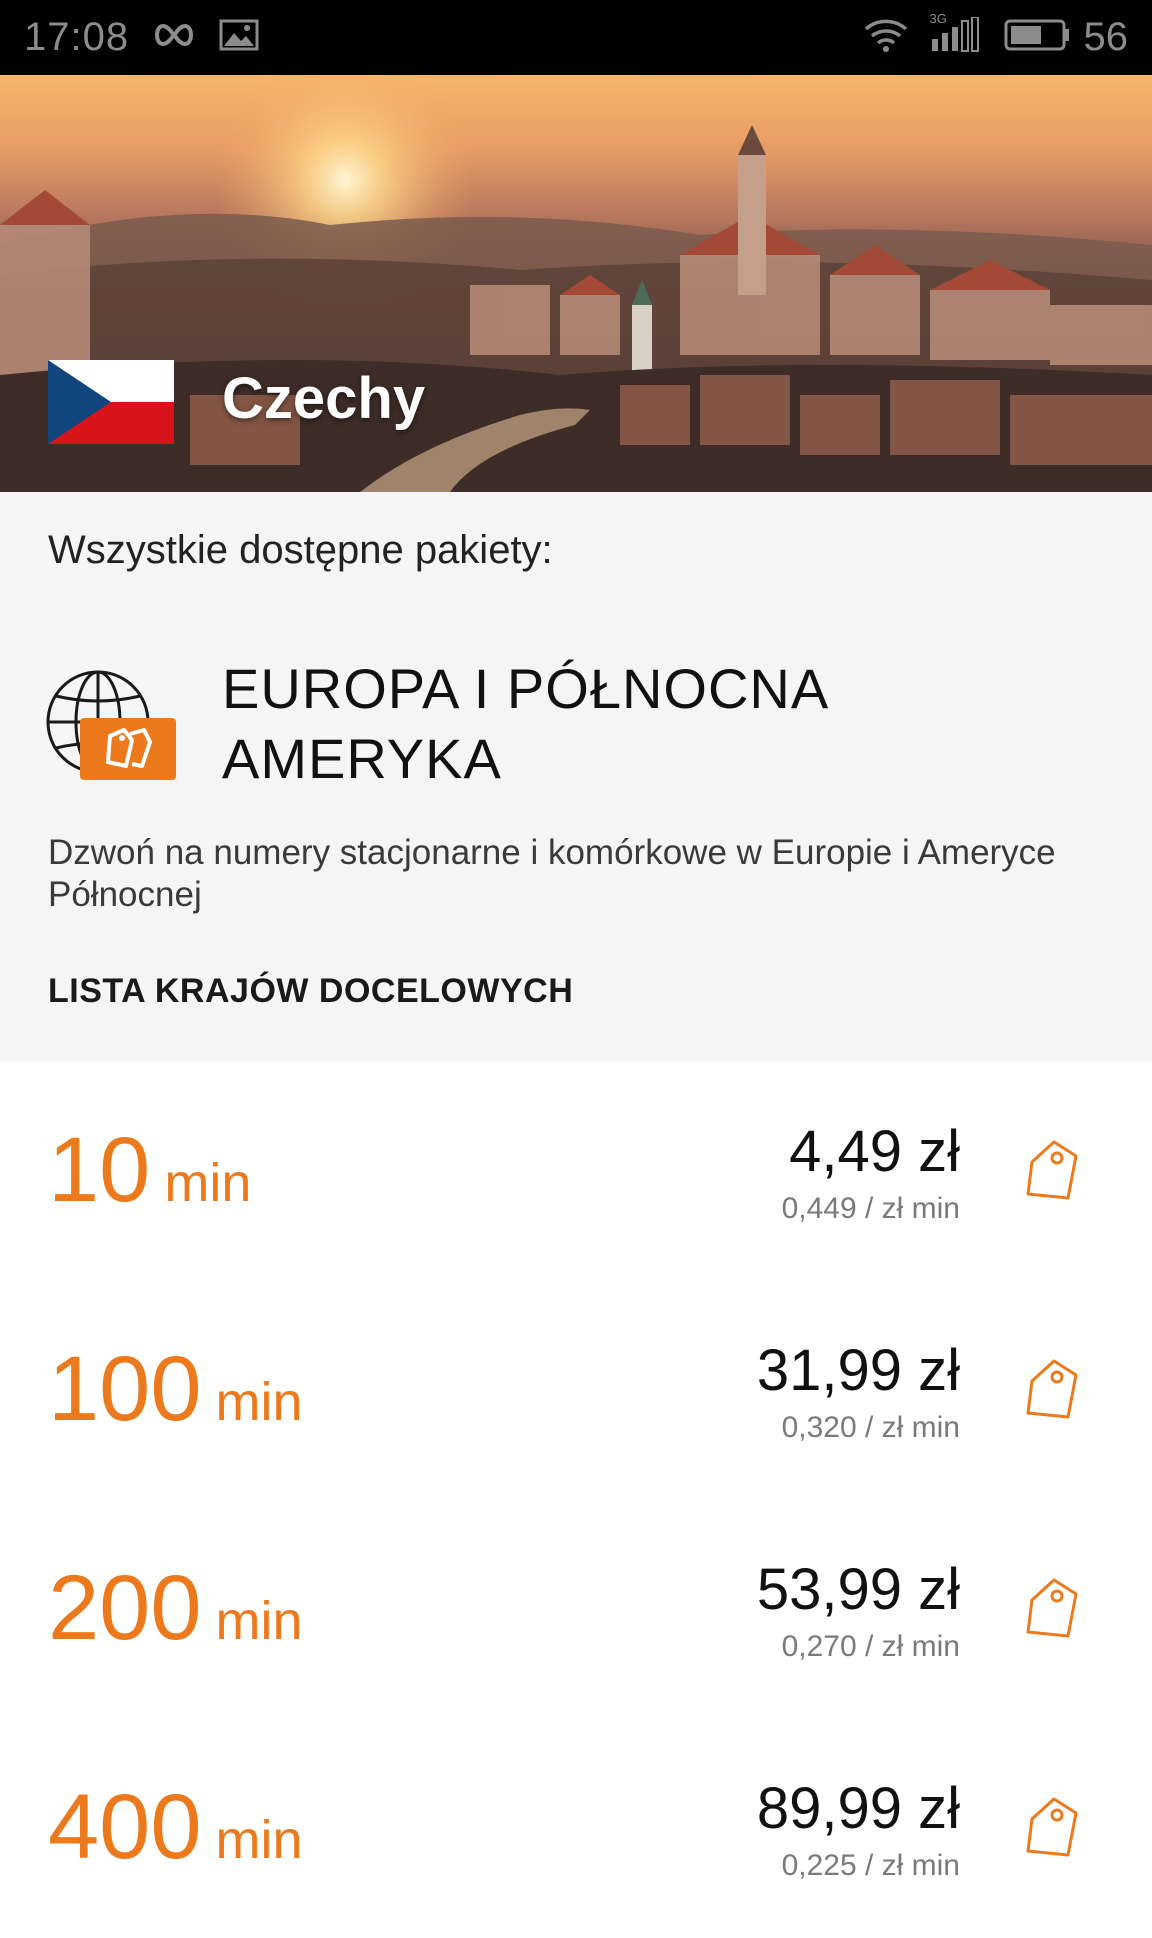 The image size is (1152, 1938). What do you see at coordinates (310, 991) in the screenshot?
I see `destination-countries-link: LISTA KRAJÓW DOCELOWYCH` at bounding box center [310, 991].